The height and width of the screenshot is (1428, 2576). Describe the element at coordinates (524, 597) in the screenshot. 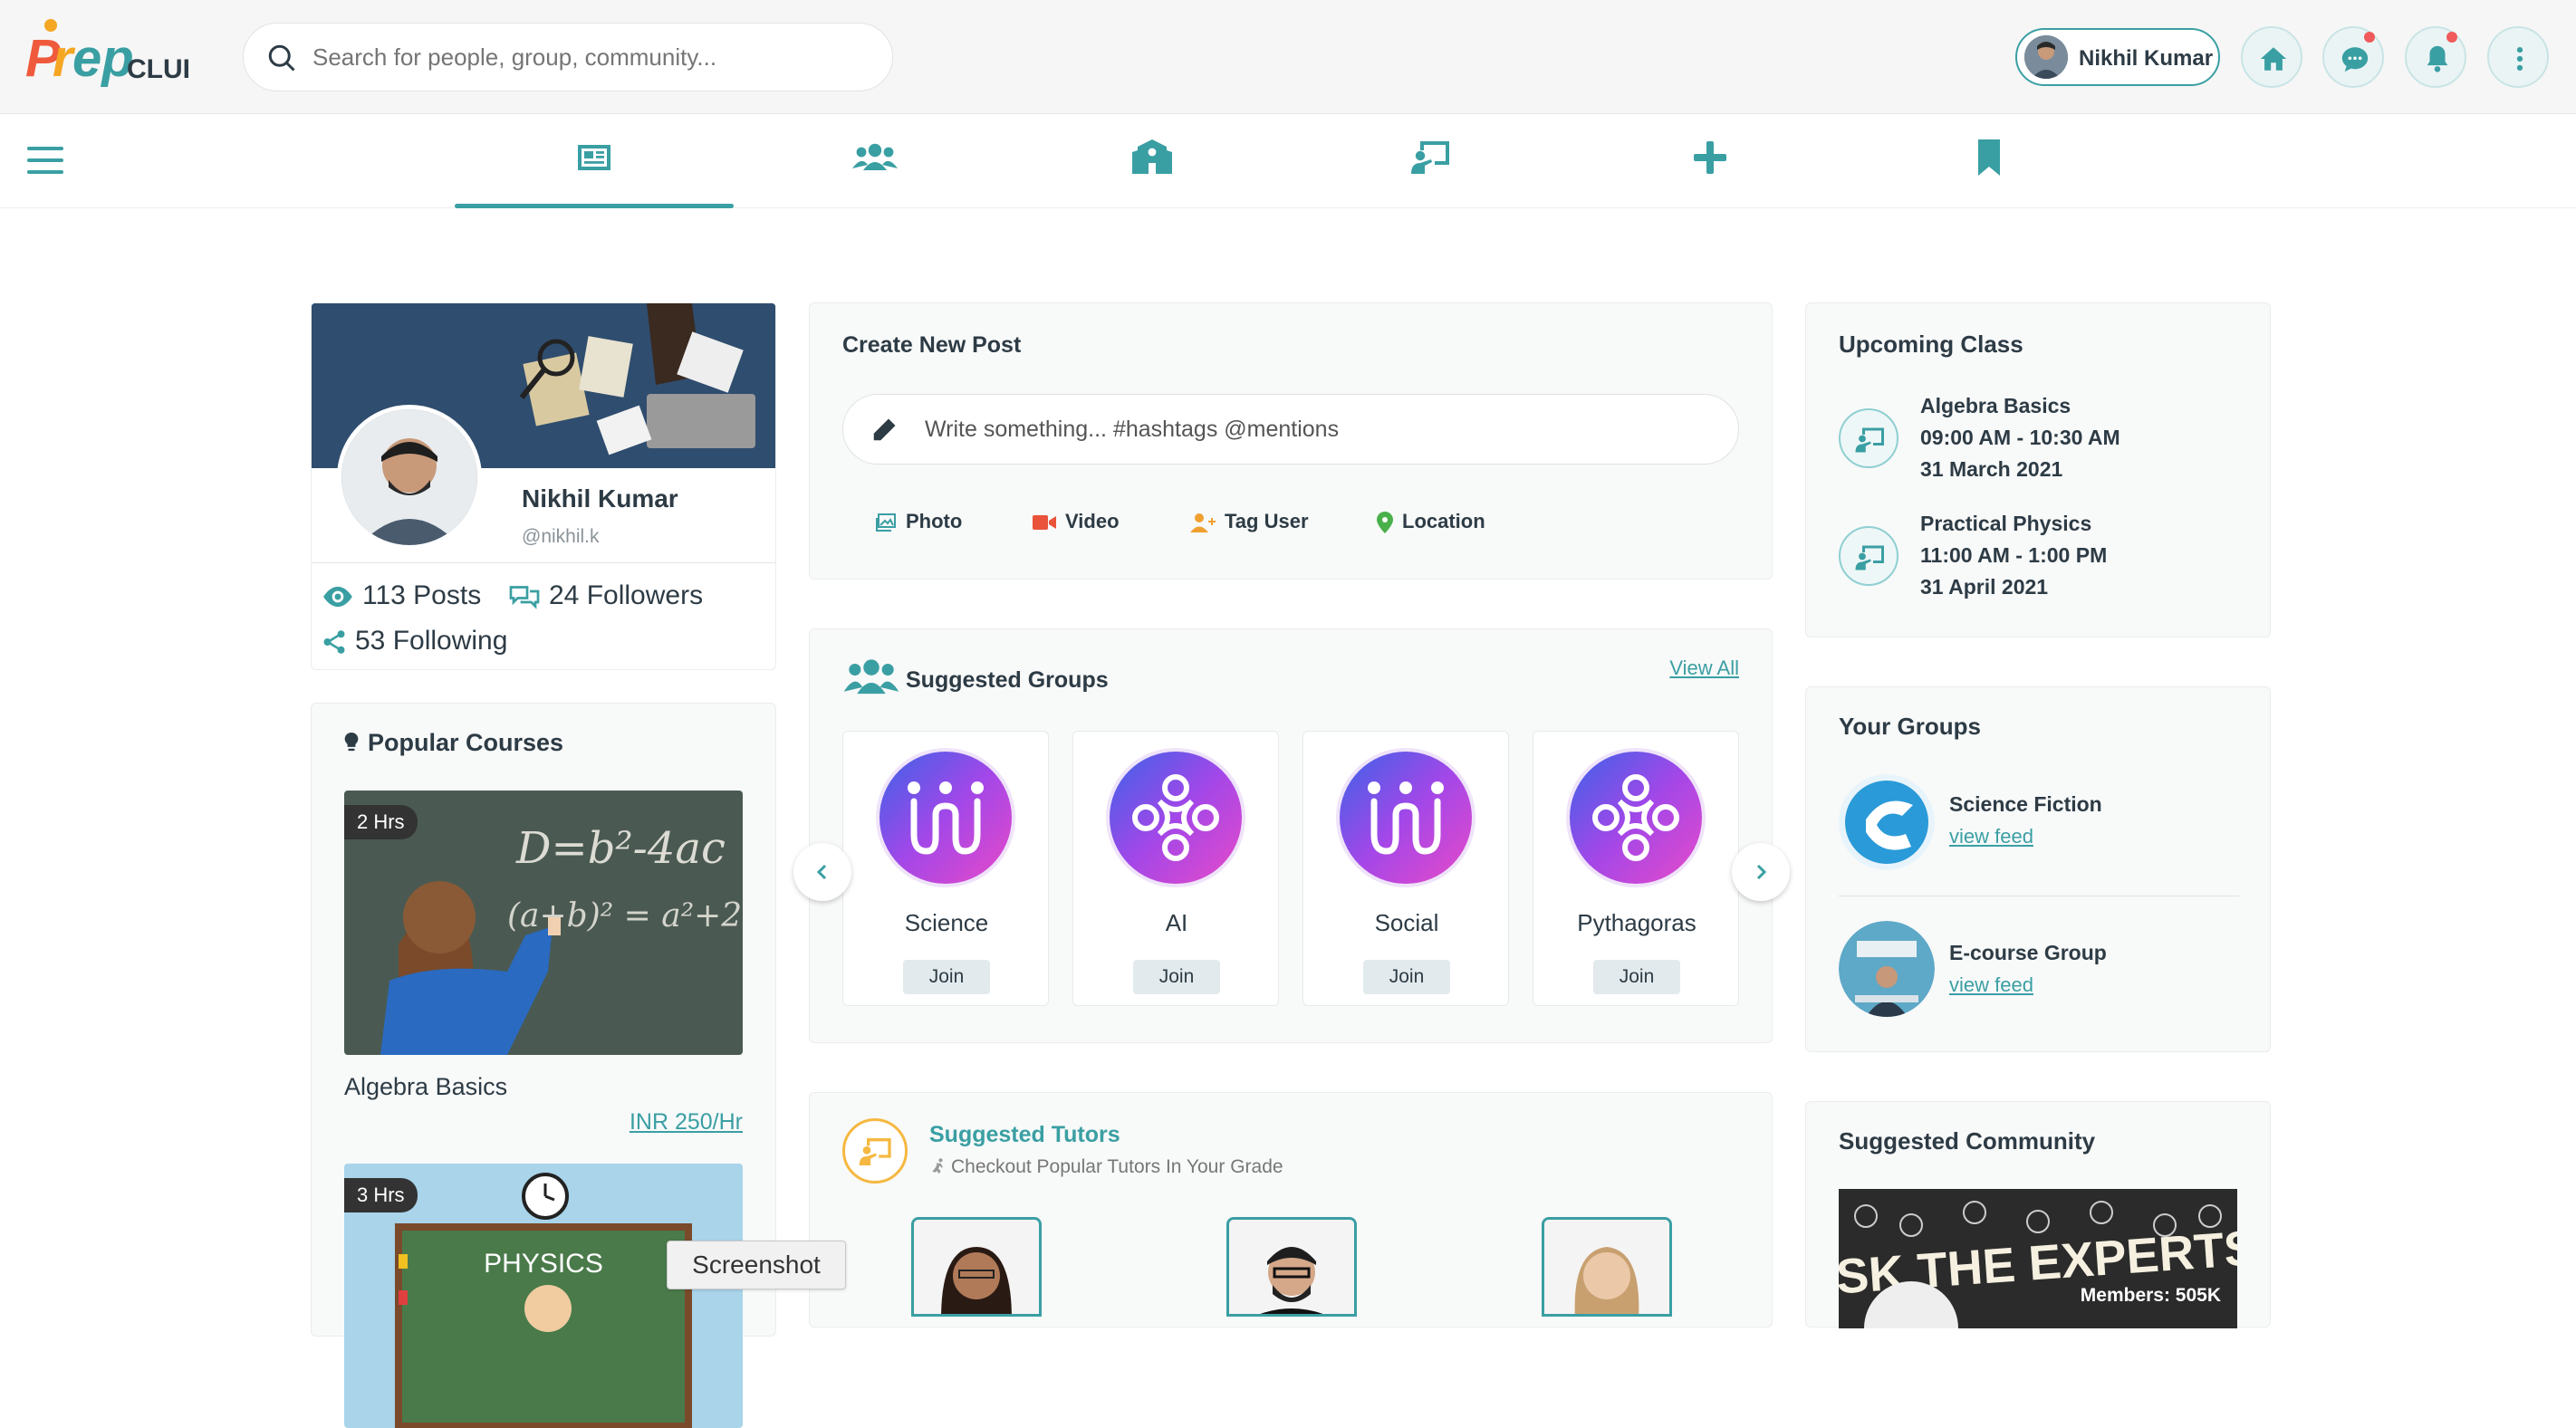

I see `comments-icon` at that location.